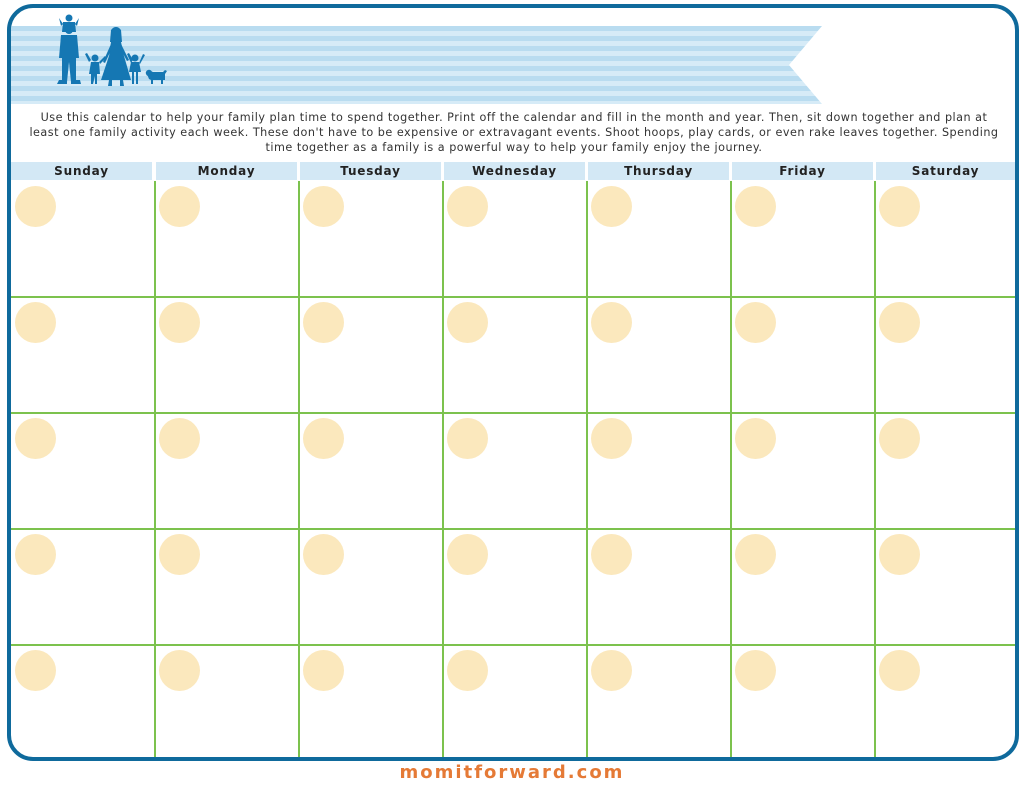 The image size is (1024, 789). I want to click on footer-website: momitforward.com, so click(512, 772).